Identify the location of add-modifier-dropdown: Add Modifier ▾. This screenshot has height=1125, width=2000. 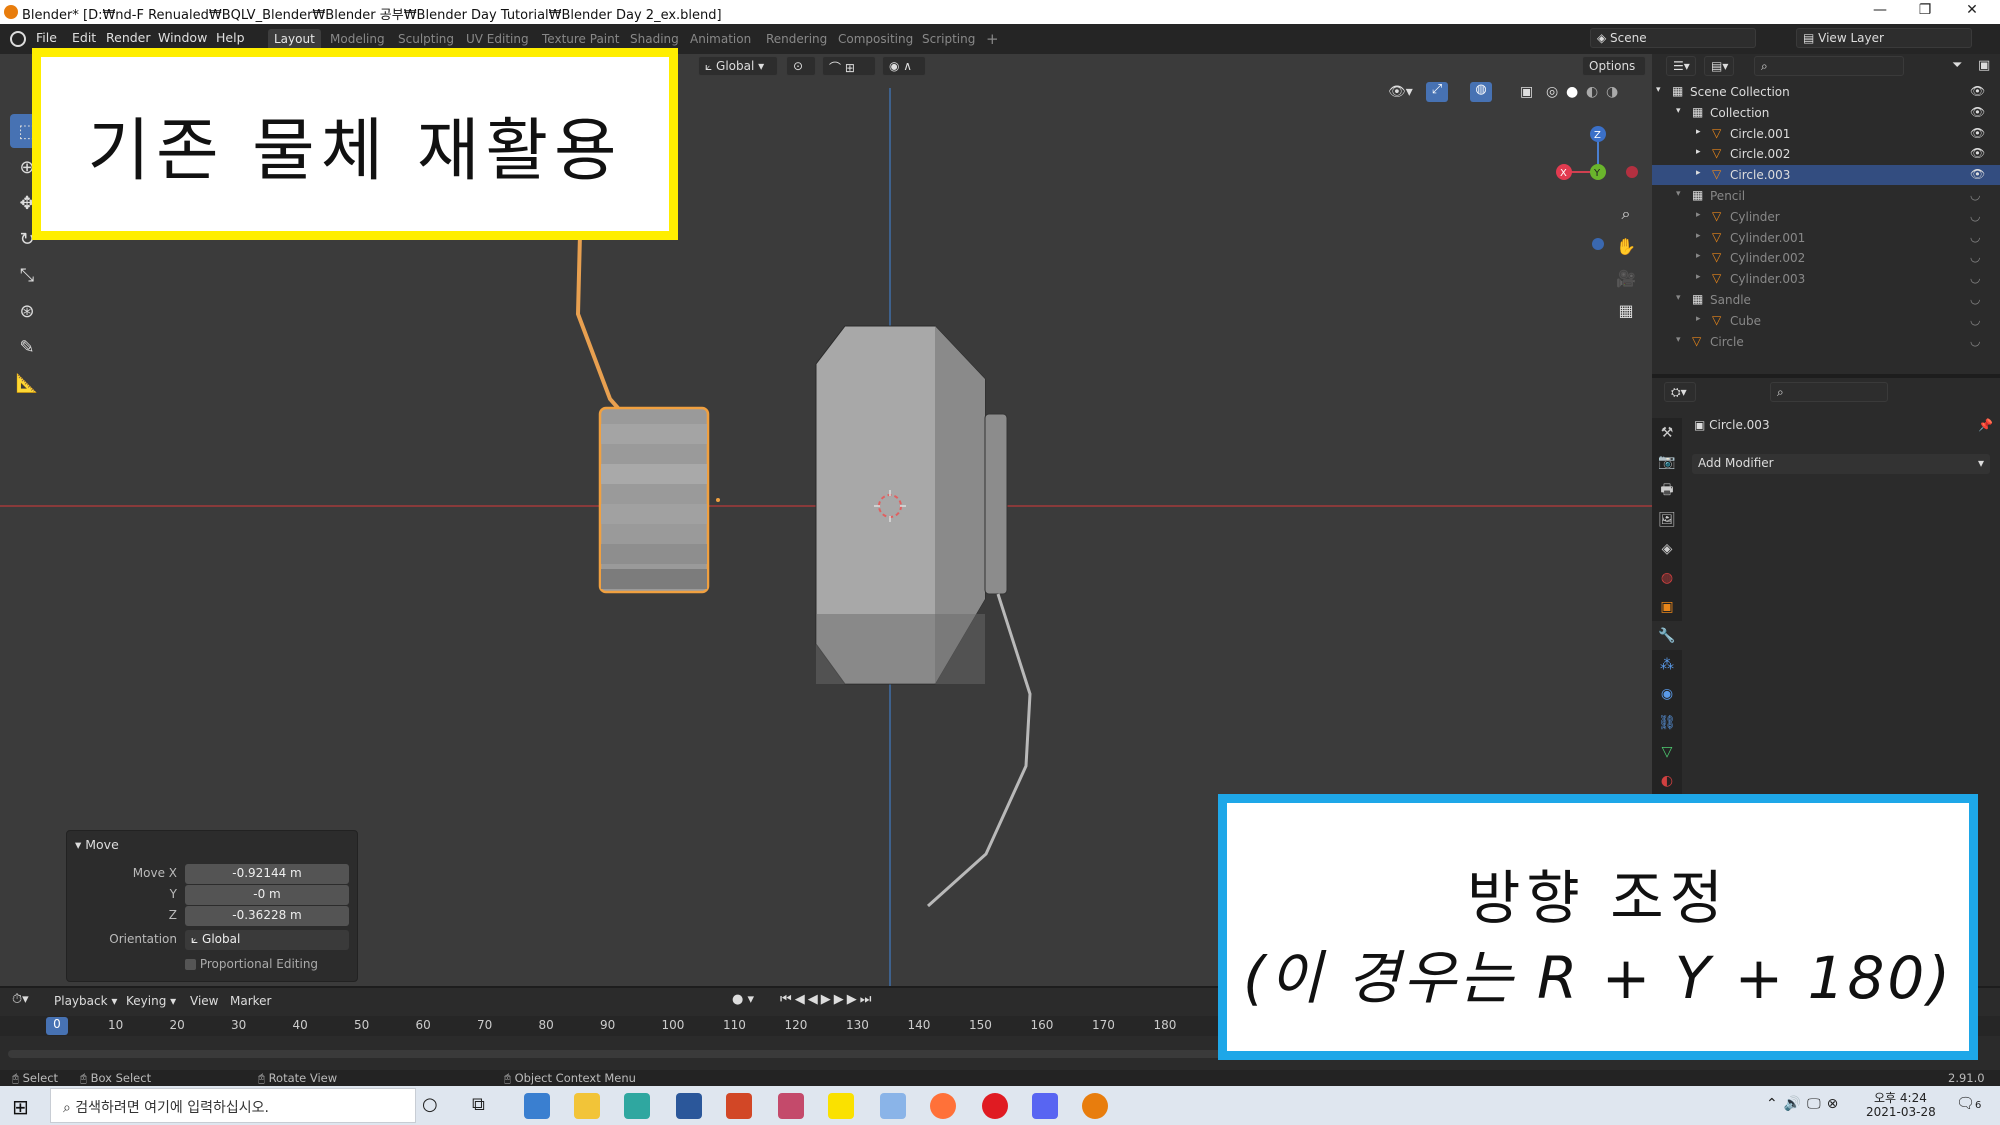
(1841, 464).